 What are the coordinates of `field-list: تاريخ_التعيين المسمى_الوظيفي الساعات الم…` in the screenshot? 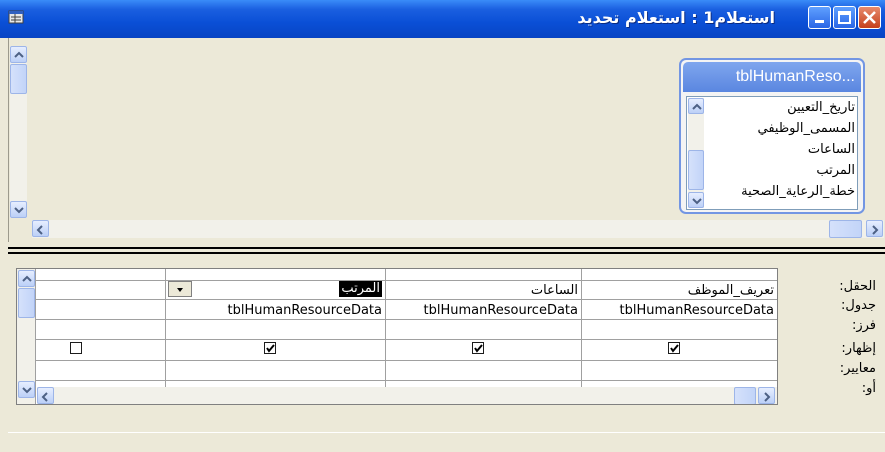 It's located at (772, 153).